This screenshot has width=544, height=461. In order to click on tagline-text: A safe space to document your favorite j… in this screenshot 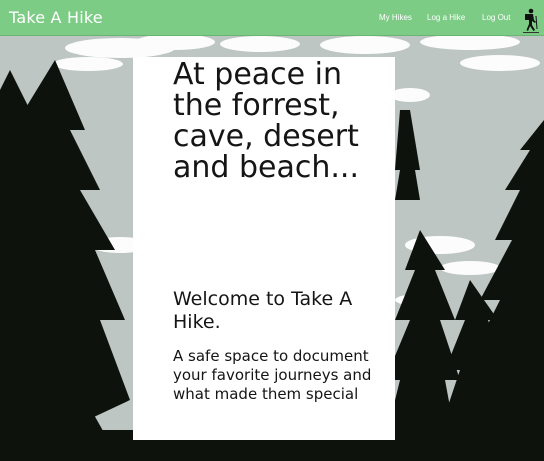, I will do `click(272, 375)`.